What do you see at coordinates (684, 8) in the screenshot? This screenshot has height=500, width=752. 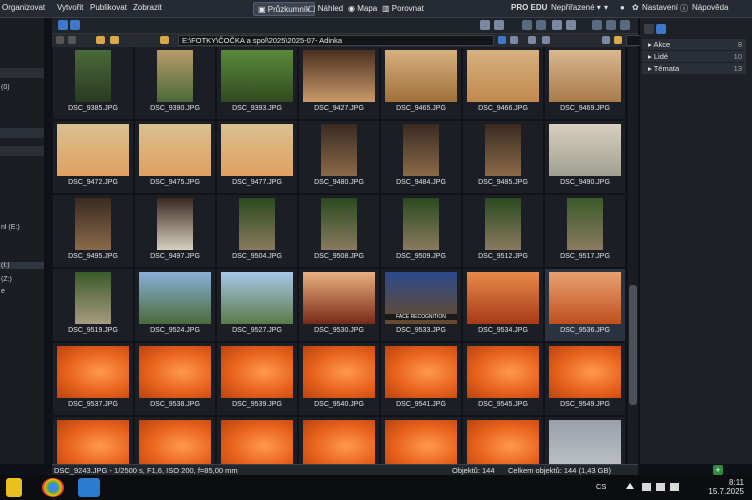 I see `info-icon: ⓘ` at bounding box center [684, 8].